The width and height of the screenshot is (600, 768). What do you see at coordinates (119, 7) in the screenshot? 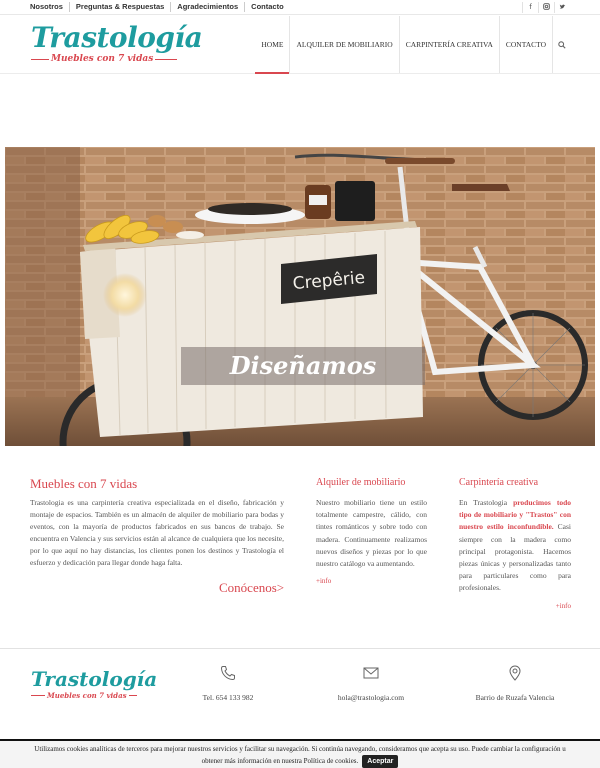
I see `top-link-preguntas: Preguntas & Respuestas` at bounding box center [119, 7].